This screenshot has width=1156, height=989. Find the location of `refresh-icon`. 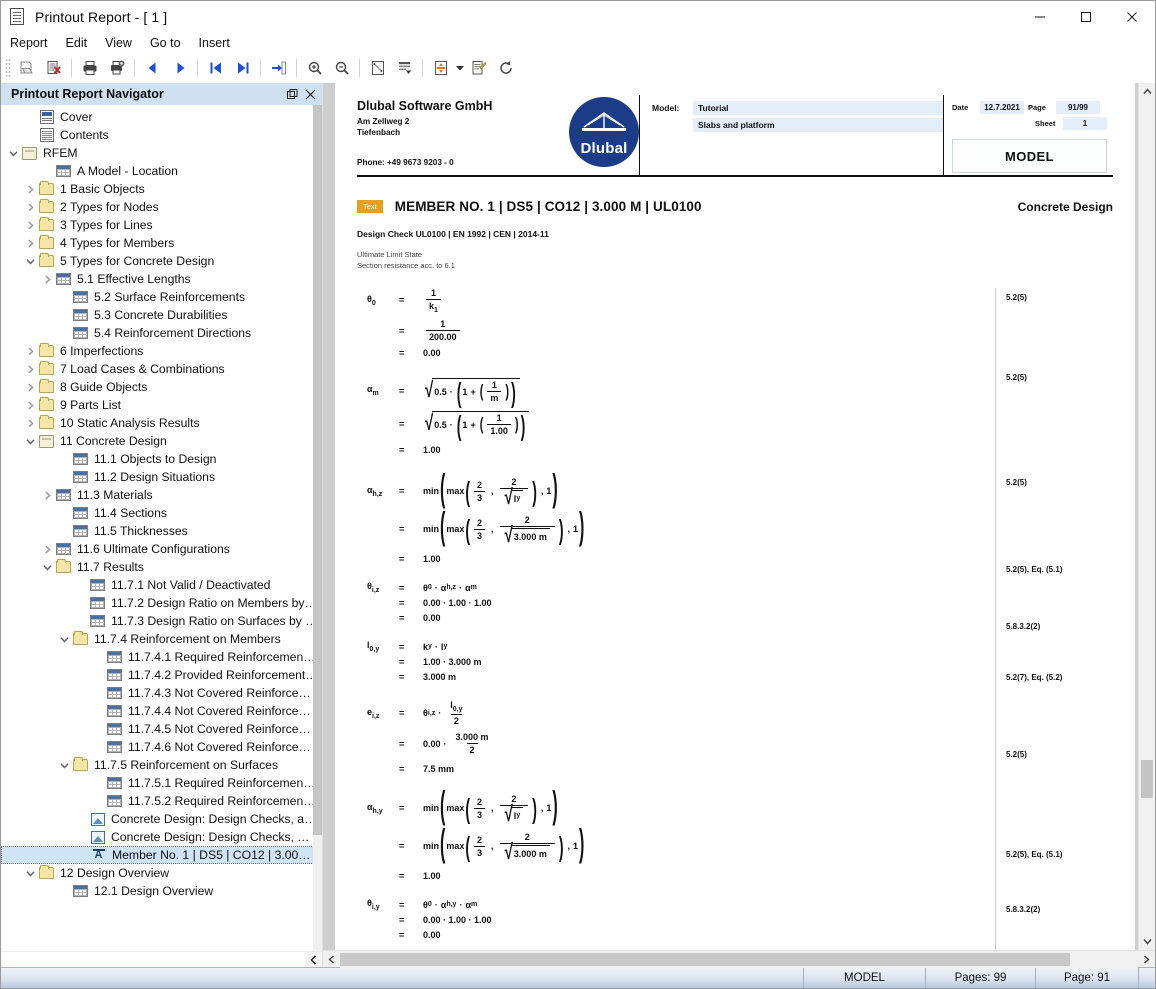

refresh-icon is located at coordinates (505, 68).